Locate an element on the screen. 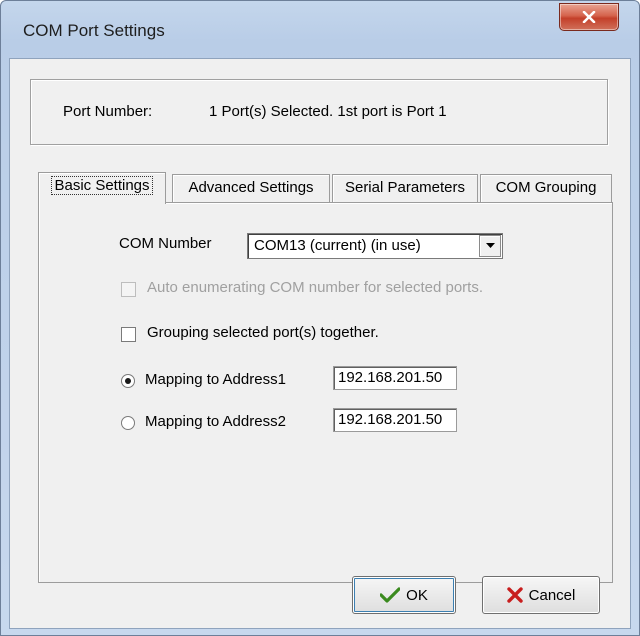 The image size is (640, 636). address1-radio is located at coordinates (128, 381).